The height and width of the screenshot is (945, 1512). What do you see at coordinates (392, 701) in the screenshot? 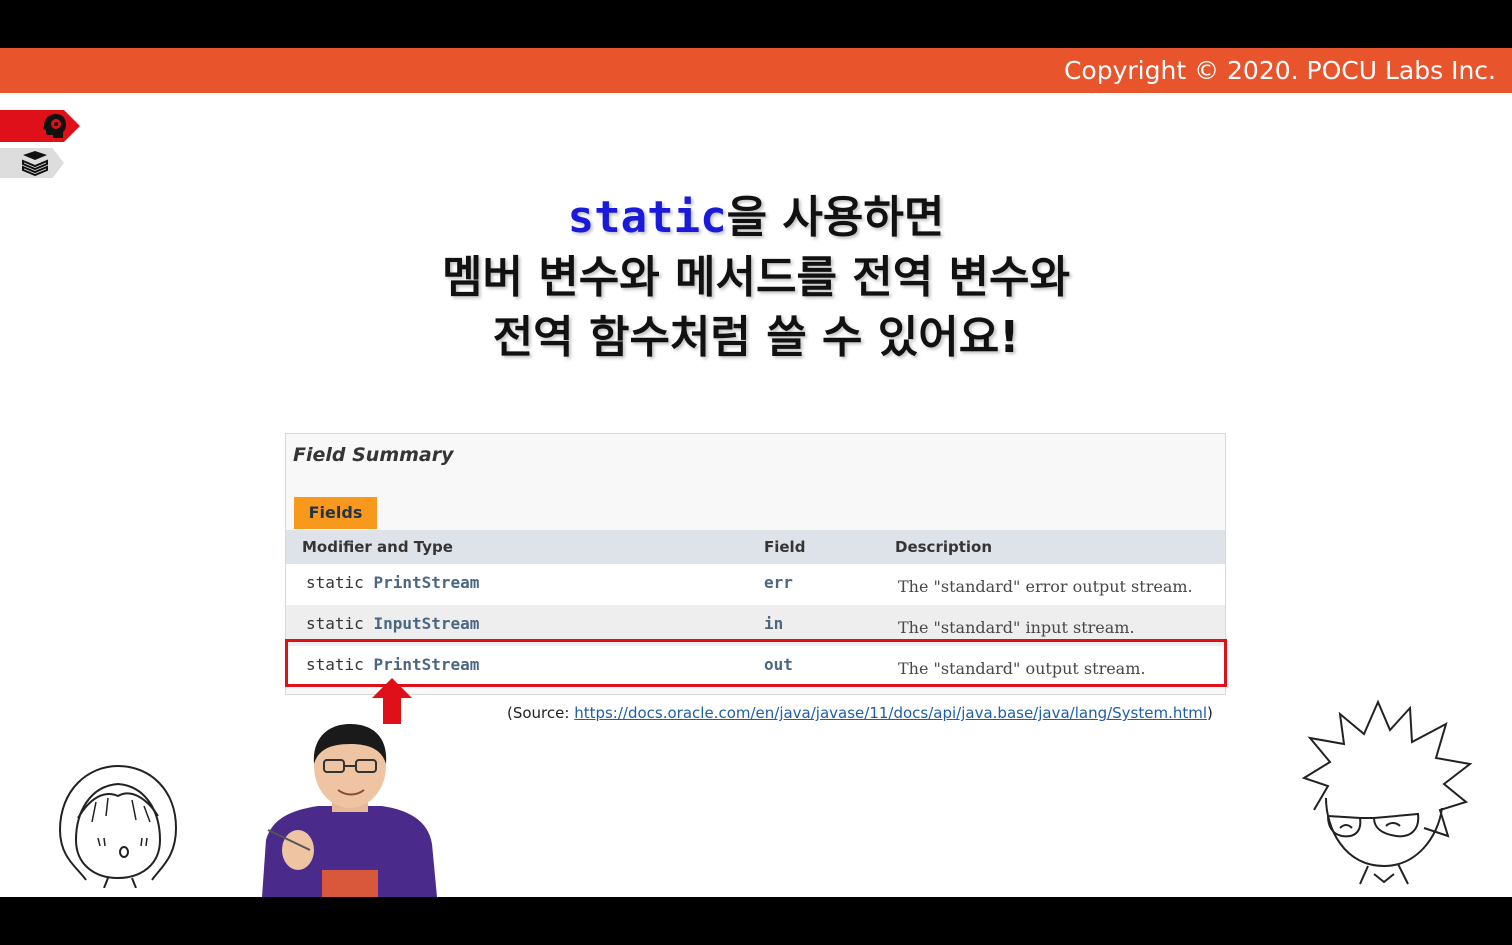
I see `arrow-up-icon` at bounding box center [392, 701].